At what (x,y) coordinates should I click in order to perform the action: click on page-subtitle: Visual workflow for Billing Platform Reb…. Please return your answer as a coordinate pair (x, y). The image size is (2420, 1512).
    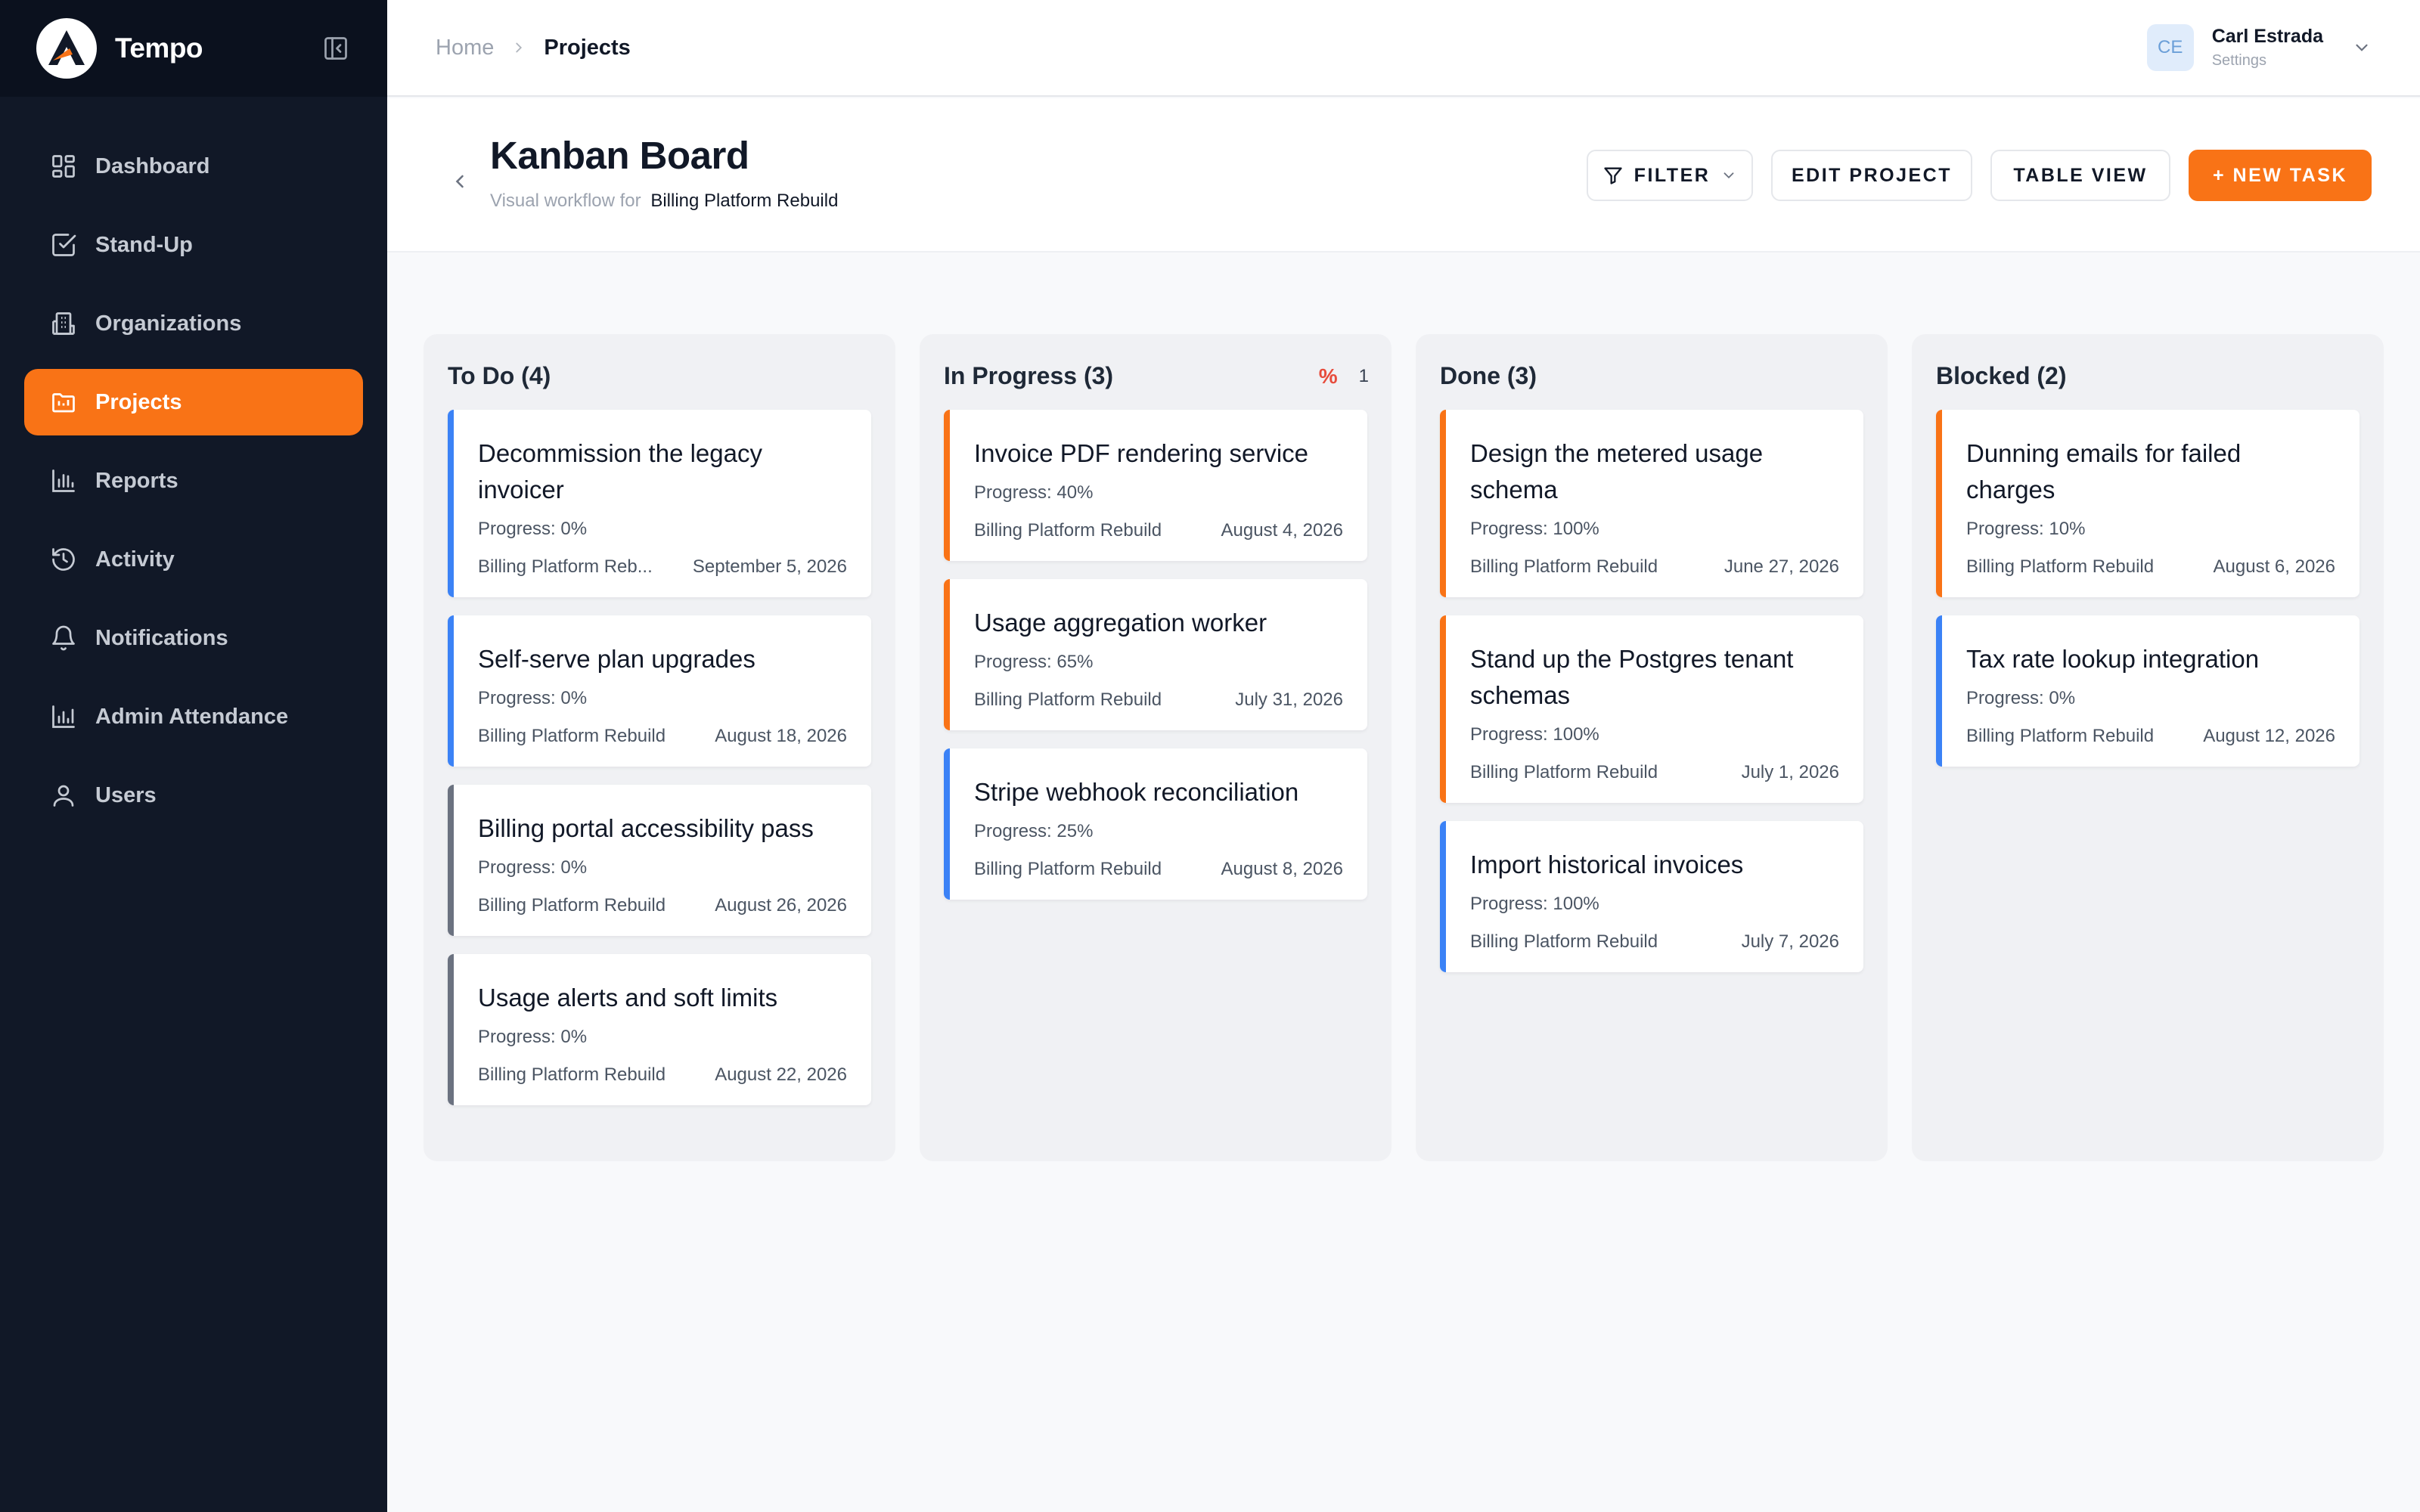
    Looking at the image, I should click on (664, 201).